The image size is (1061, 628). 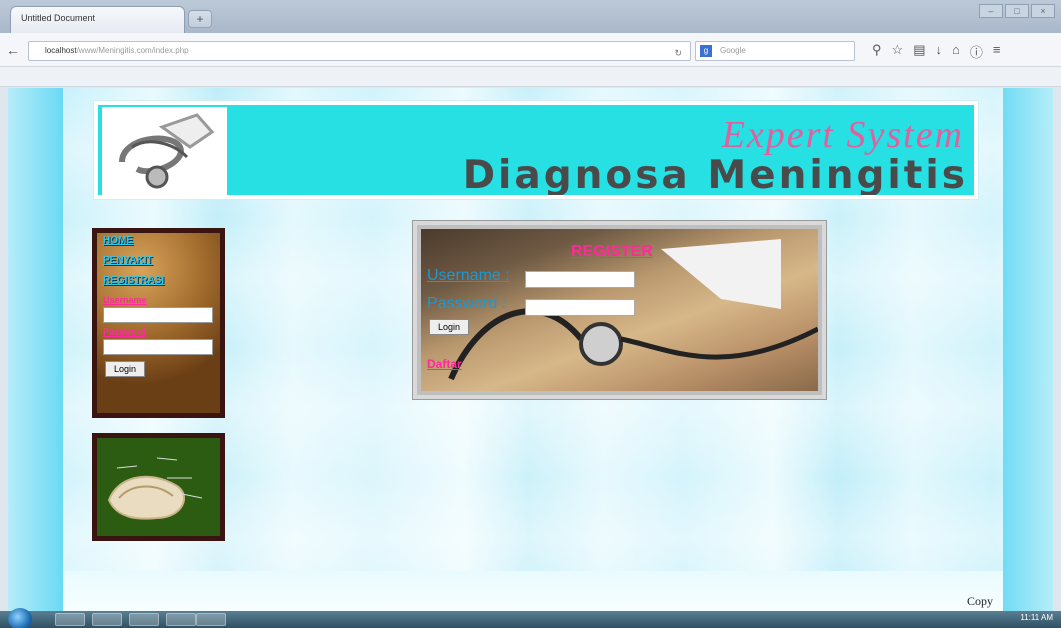 What do you see at coordinates (158, 315) in the screenshot?
I see `sidebar-username-input` at bounding box center [158, 315].